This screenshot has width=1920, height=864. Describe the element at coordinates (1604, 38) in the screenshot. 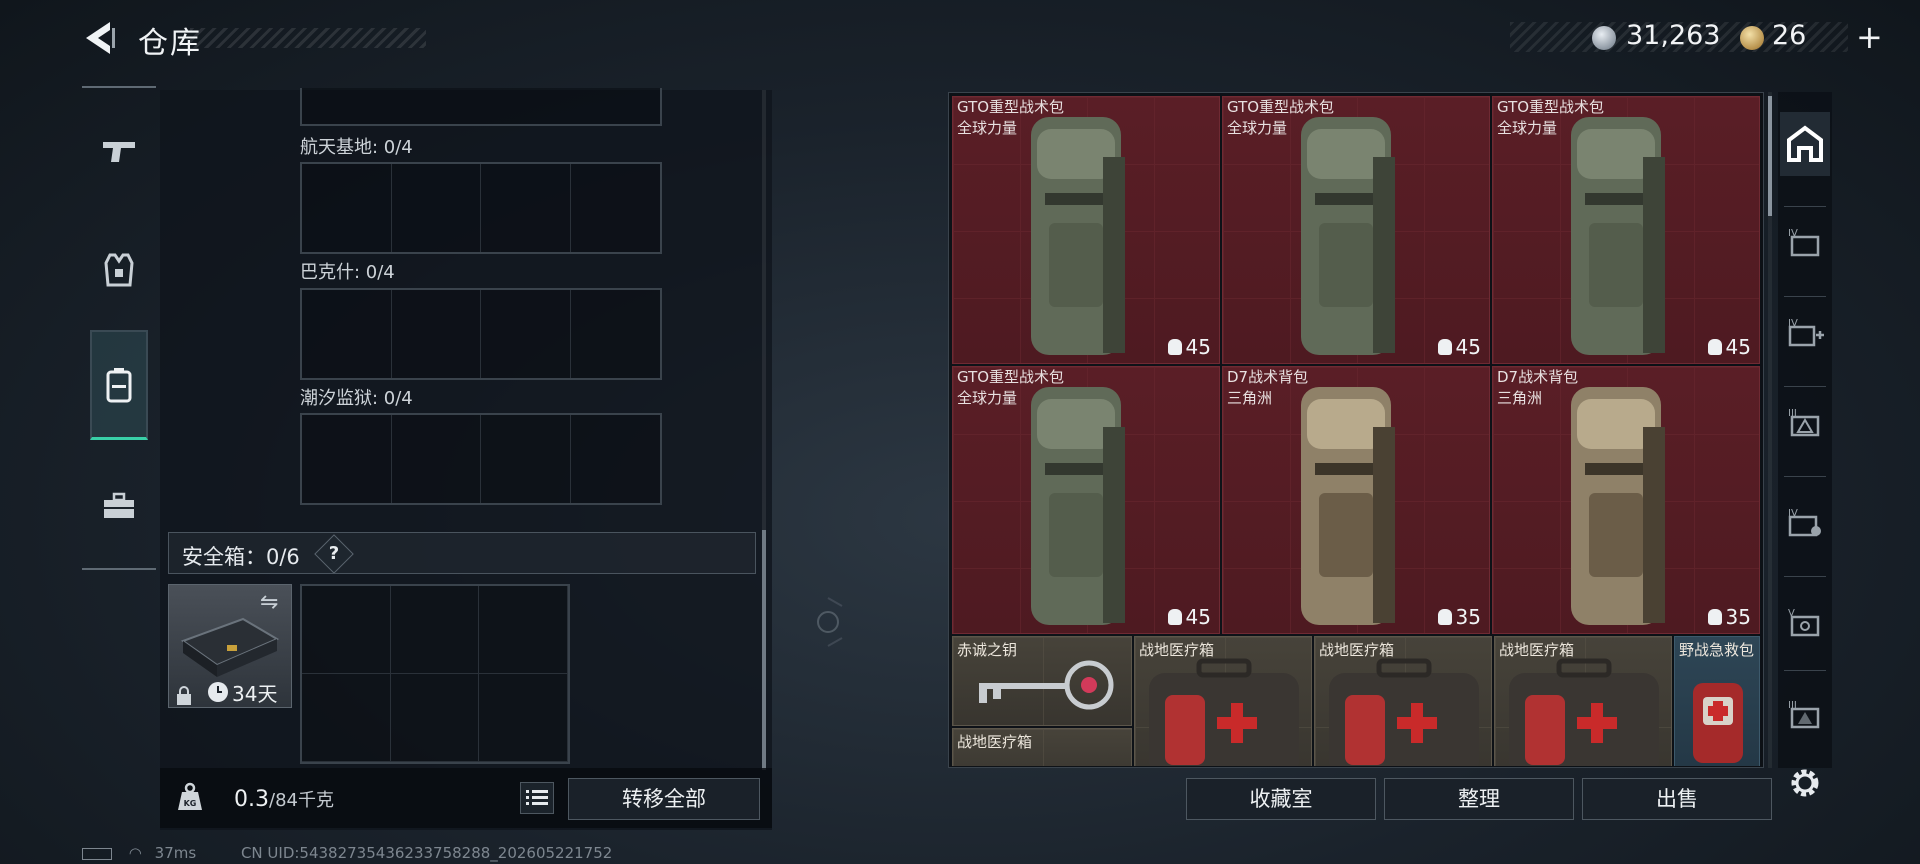

I see `silver-coin-icon` at that location.